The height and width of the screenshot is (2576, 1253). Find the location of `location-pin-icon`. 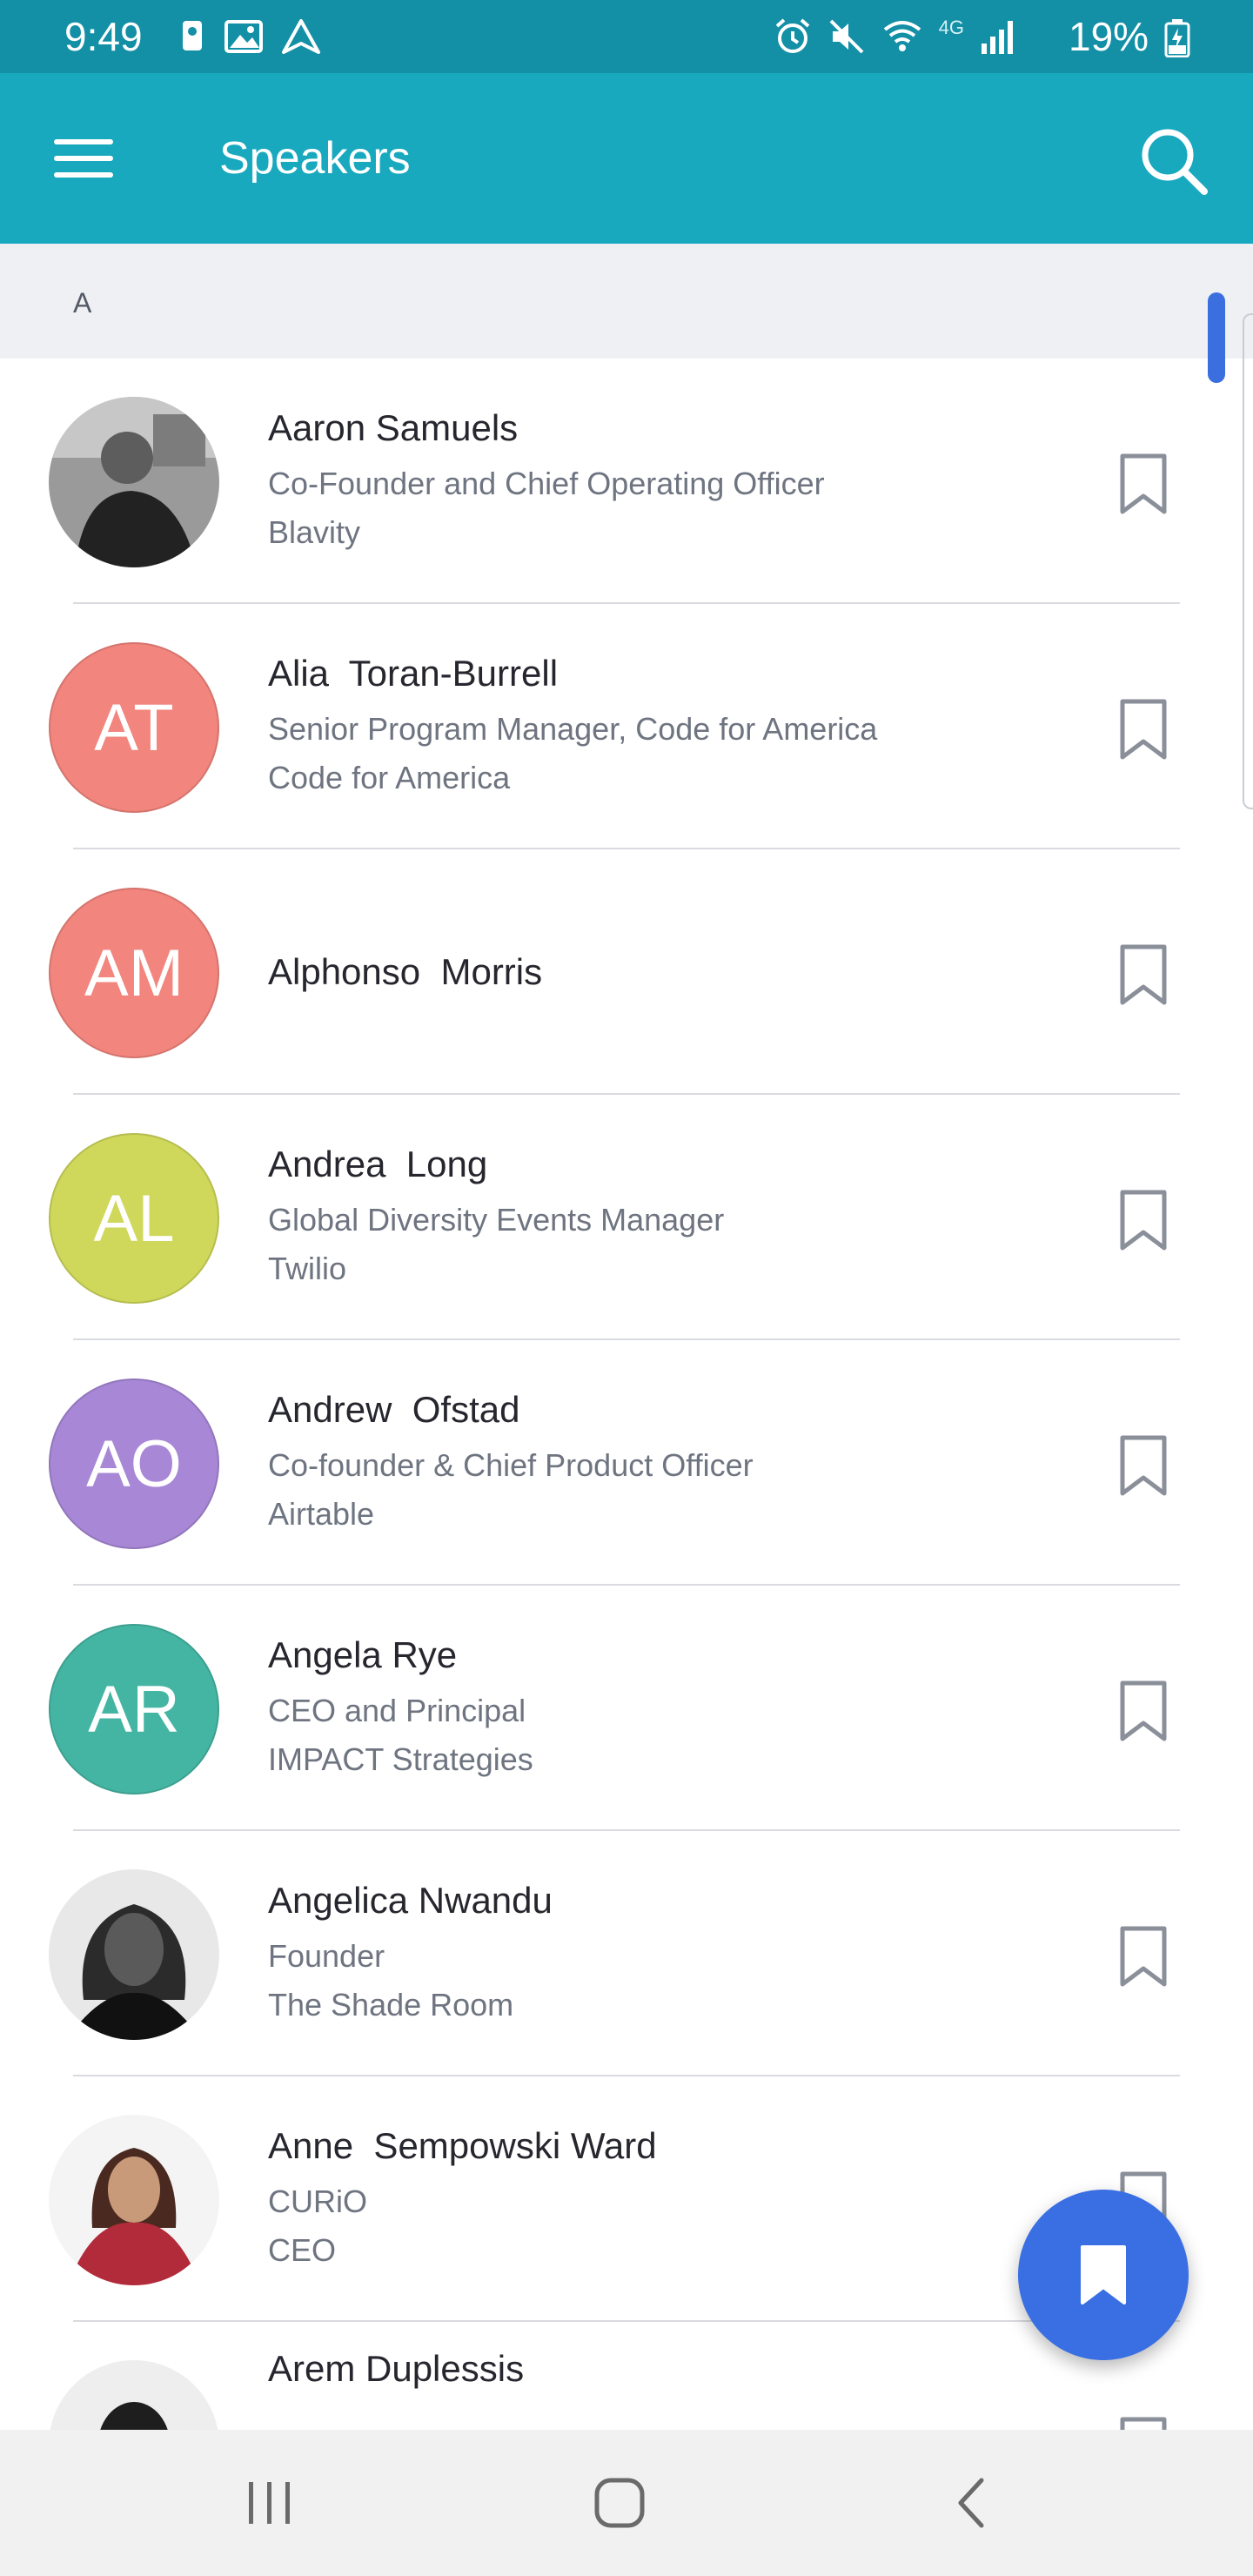

location-pin-icon is located at coordinates (192, 35).